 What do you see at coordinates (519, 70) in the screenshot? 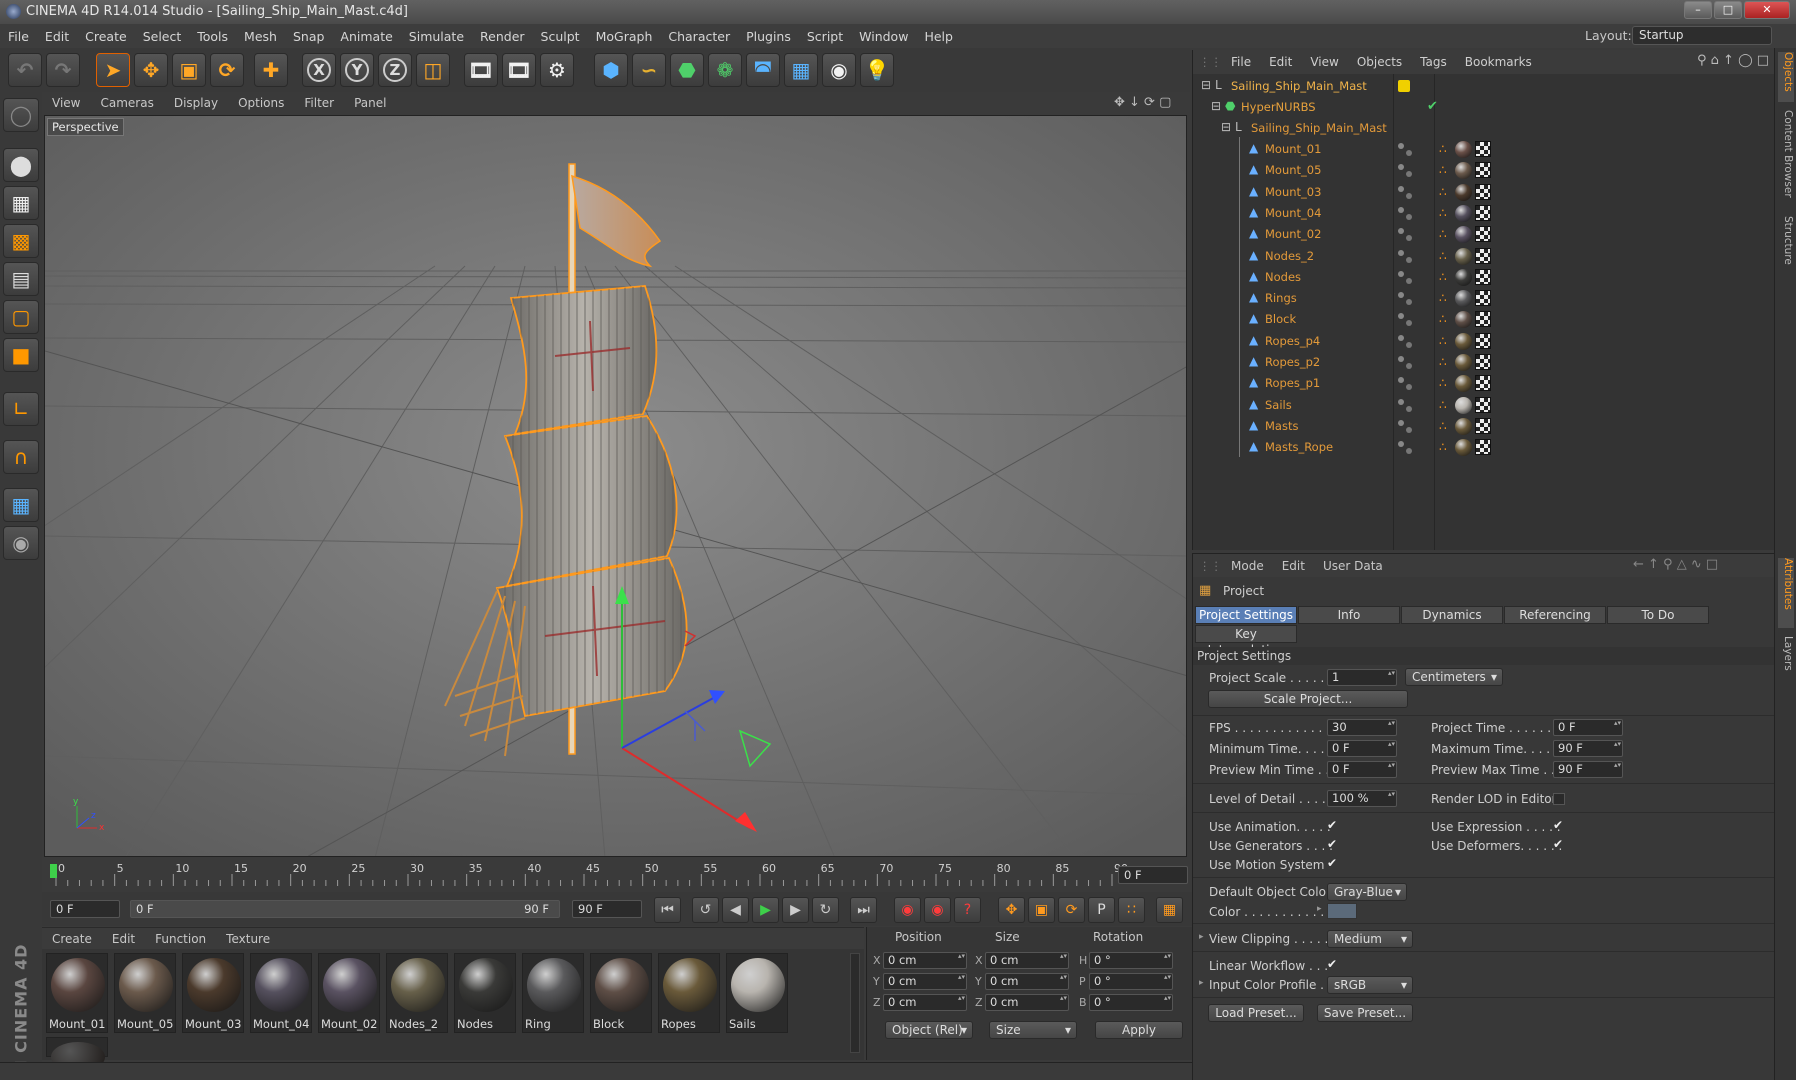
I see `render-picture-viewer-icon: 🎞` at bounding box center [519, 70].